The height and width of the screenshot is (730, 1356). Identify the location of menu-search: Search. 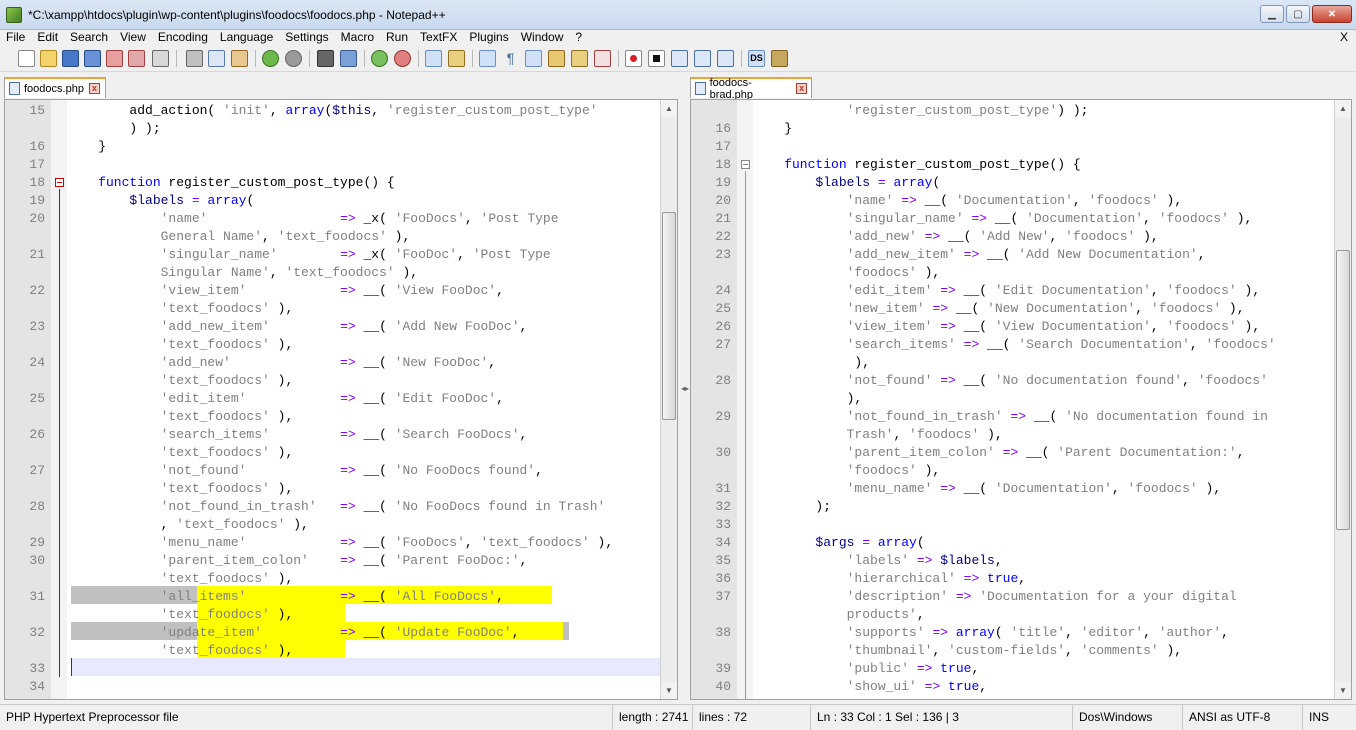
(89, 37).